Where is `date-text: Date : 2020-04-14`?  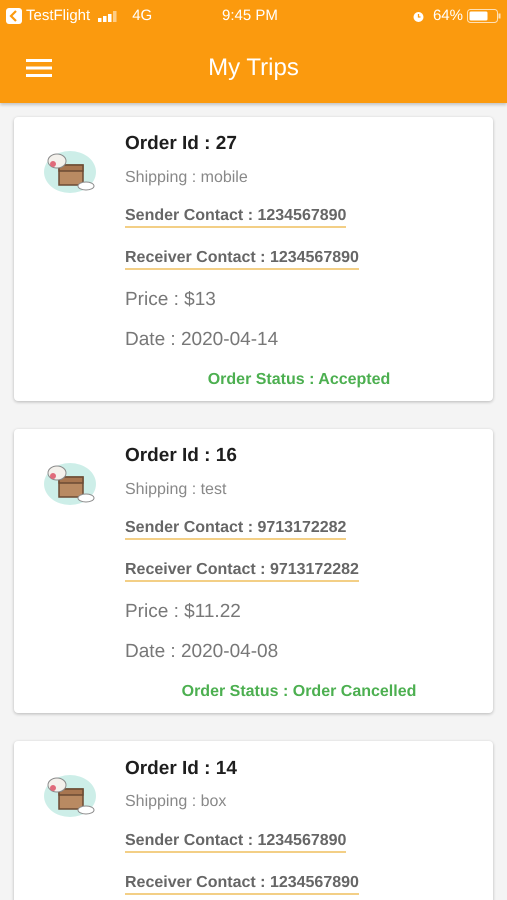 date-text: Date : 2020-04-14 is located at coordinates (201, 340).